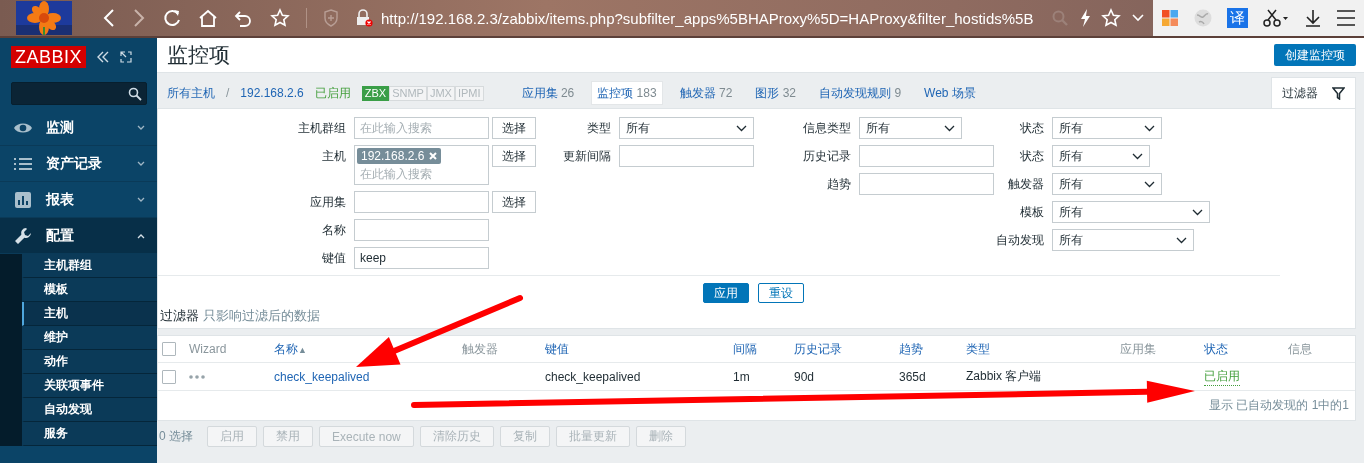 The height and width of the screenshot is (463, 1364). What do you see at coordinates (846, 349) in the screenshot?
I see `column-header: 历史记录` at bounding box center [846, 349].